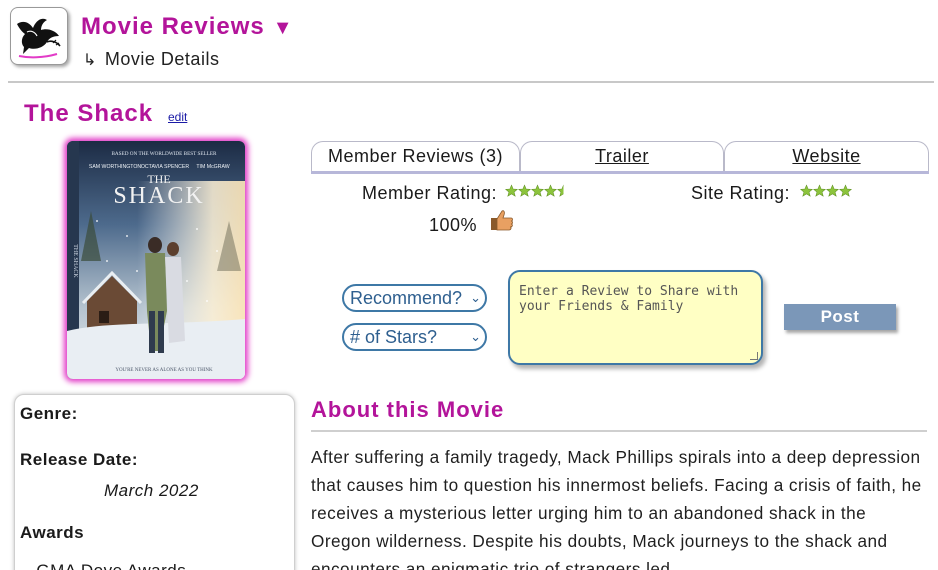 The image size is (938, 570). I want to click on breadcrumb: ↳ Movie Details, so click(151, 59).